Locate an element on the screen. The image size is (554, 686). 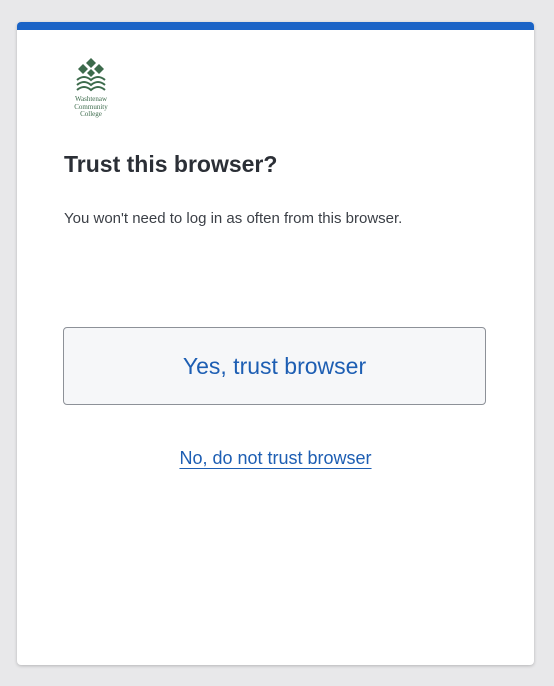
trust-browser-button: Yes, trust browser is located at coordinates (274, 366).